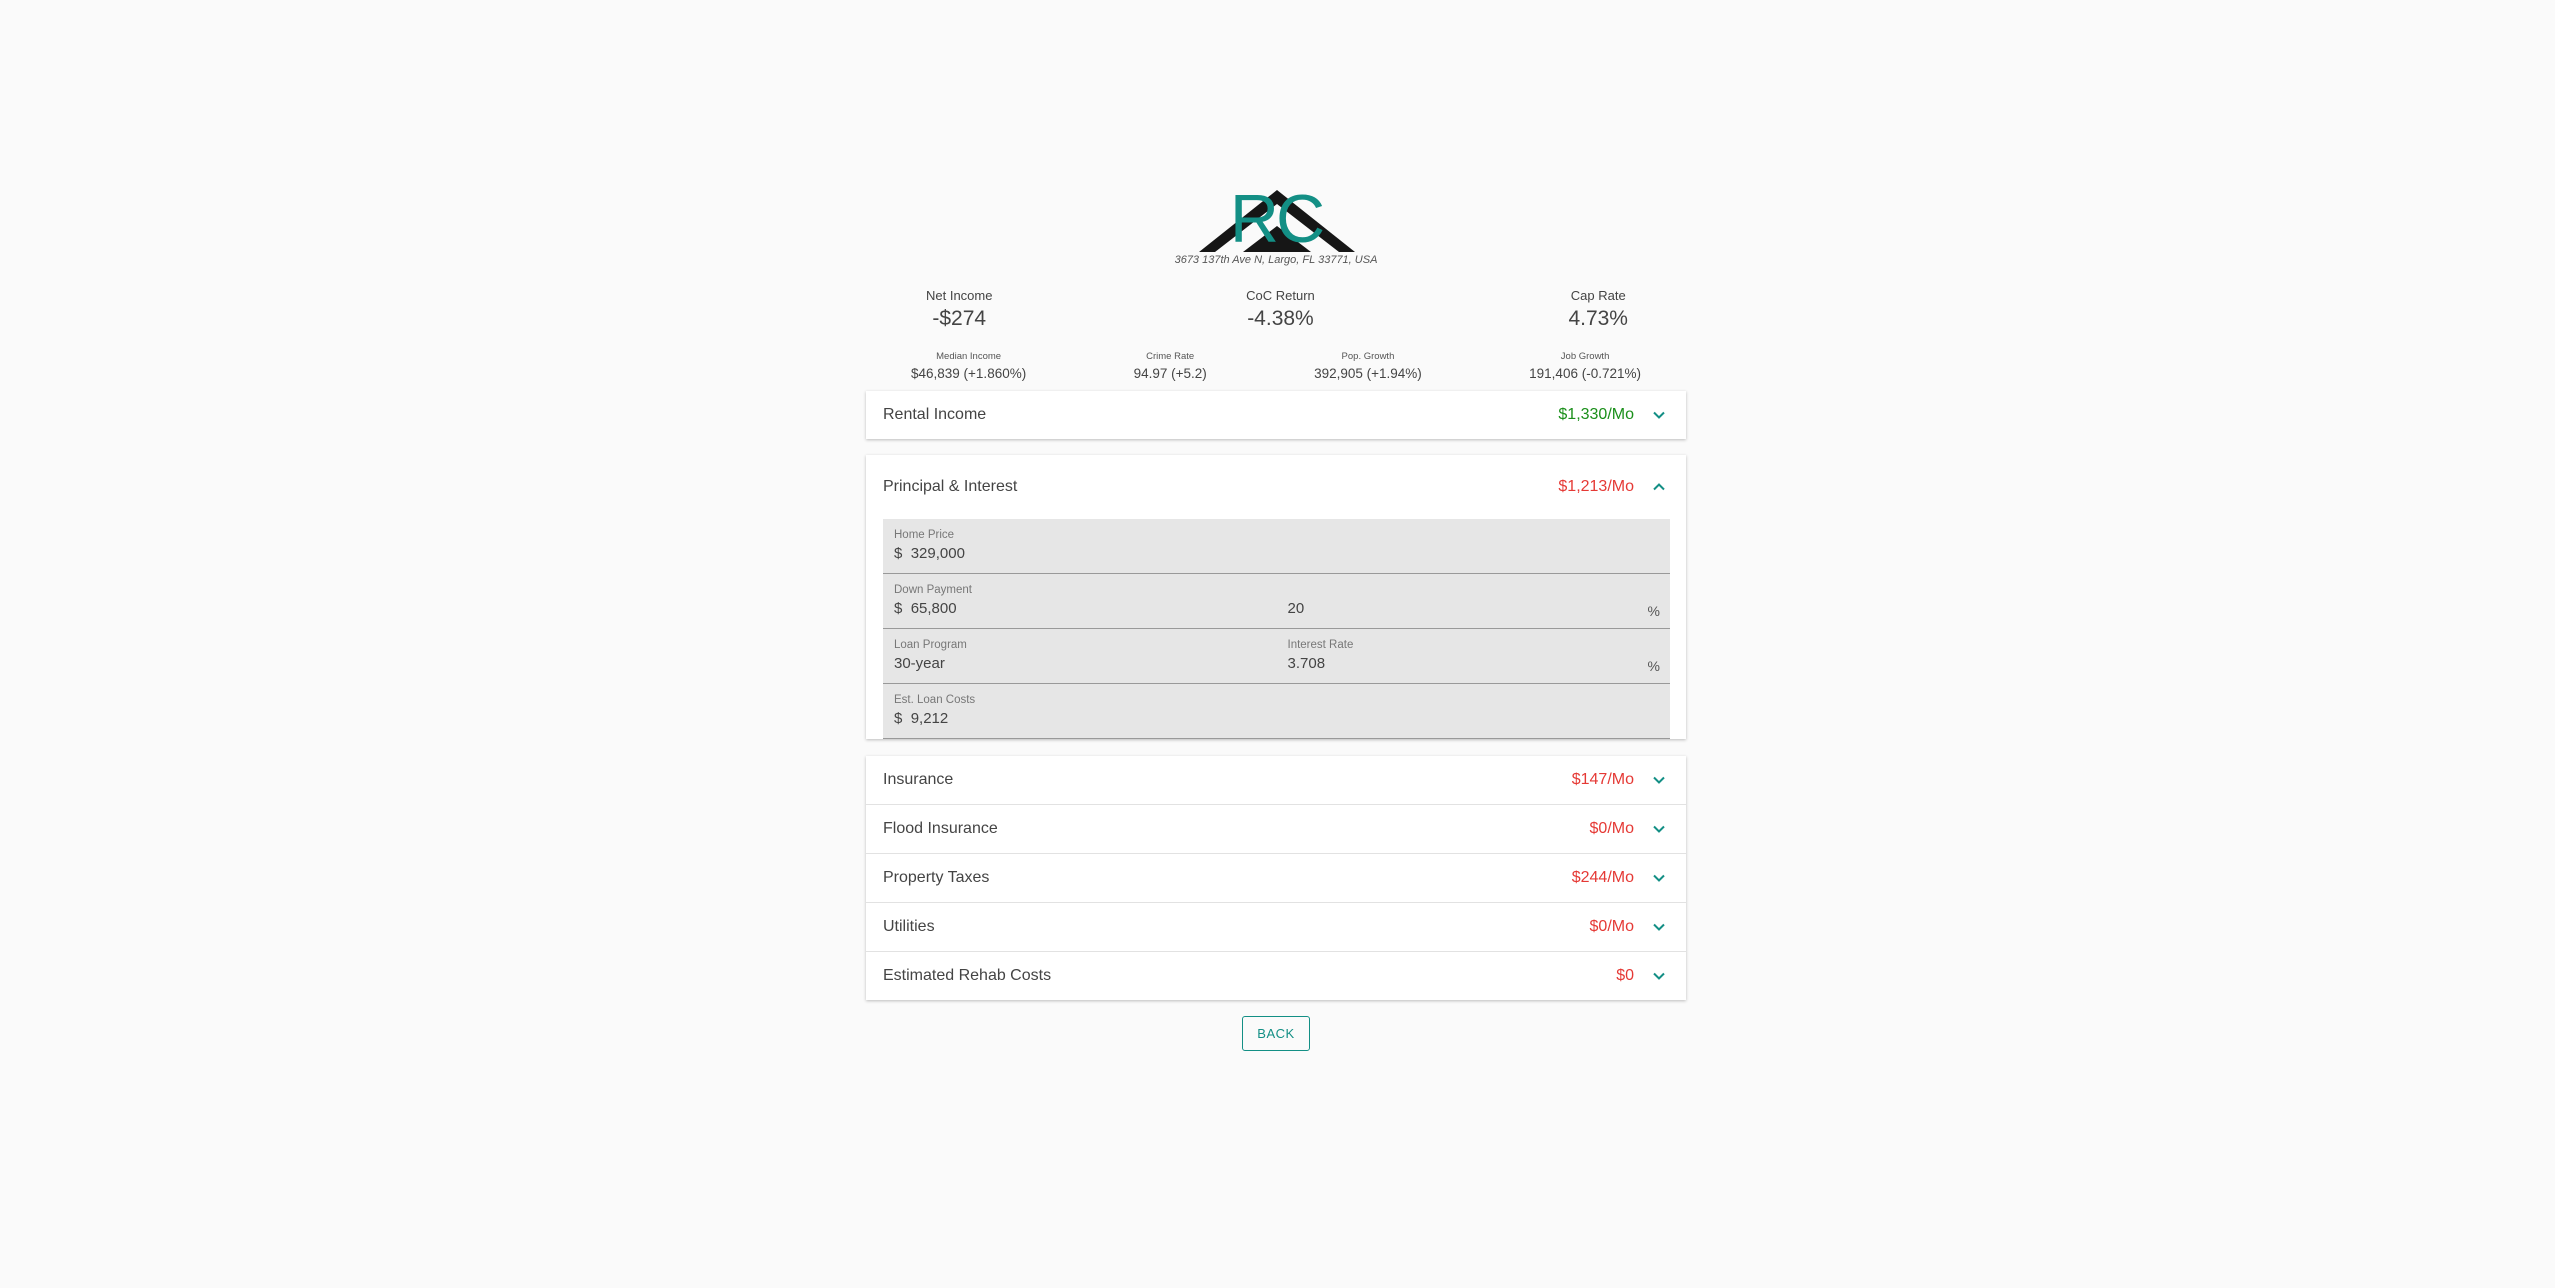  What do you see at coordinates (1602, 779) in the screenshot?
I see `panel-amount: $147/Mo` at bounding box center [1602, 779].